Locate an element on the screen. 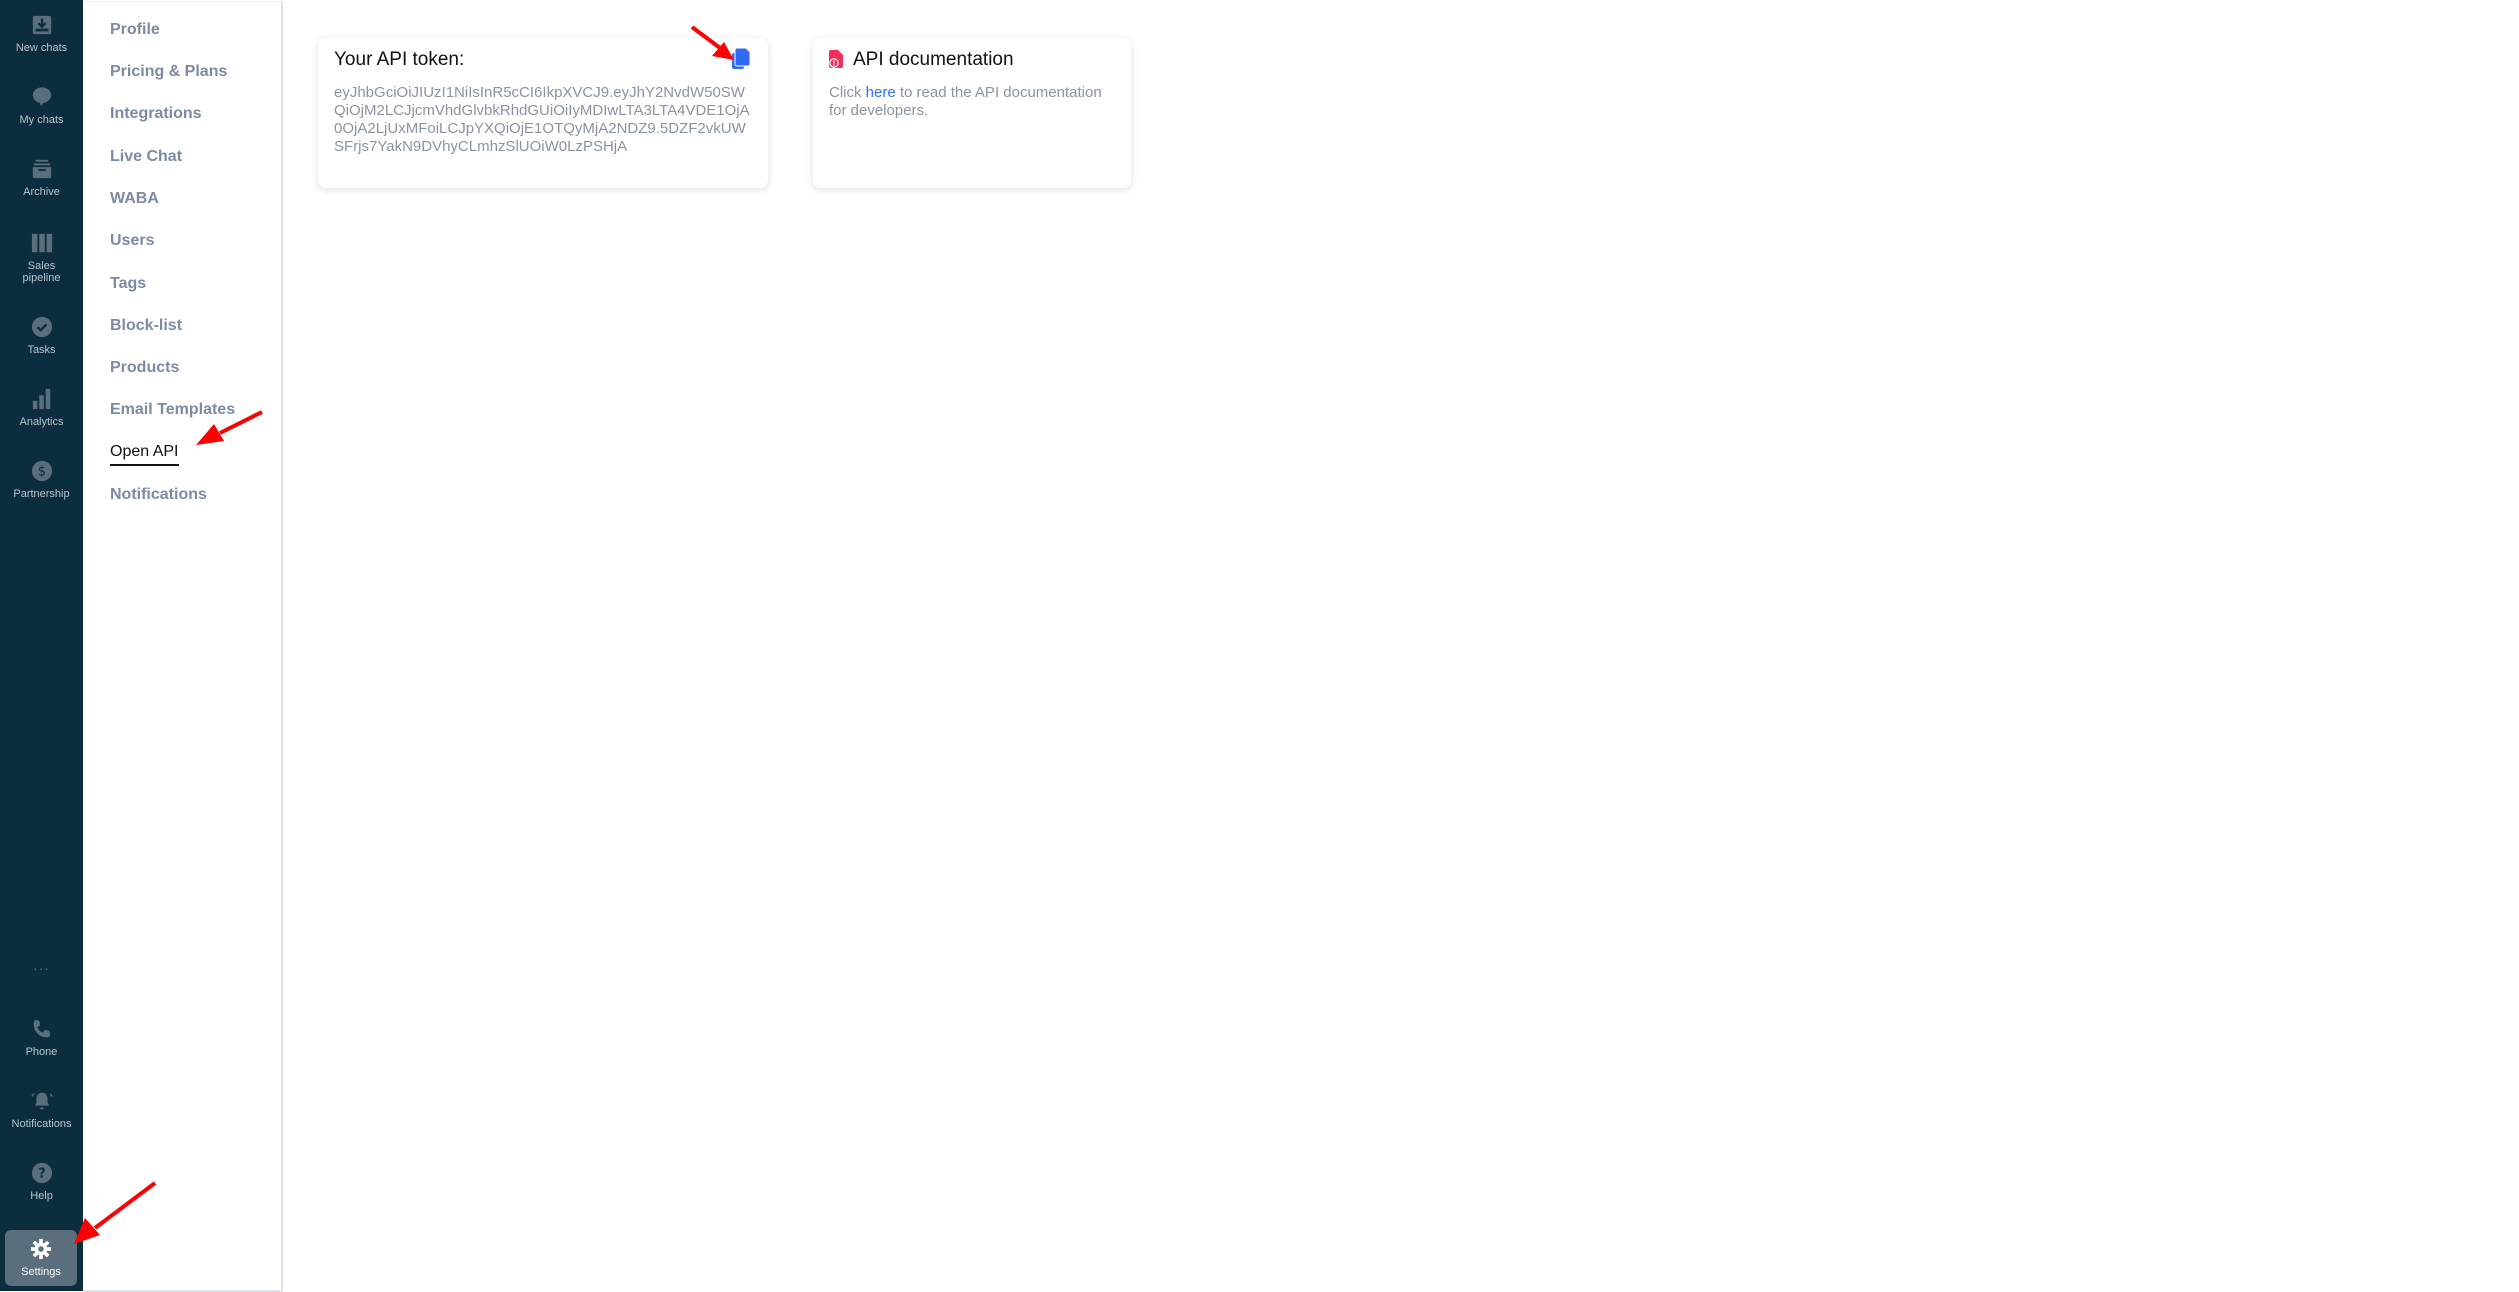 This screenshot has width=2519, height=1292. nav-label: New chats is located at coordinates (41, 48).